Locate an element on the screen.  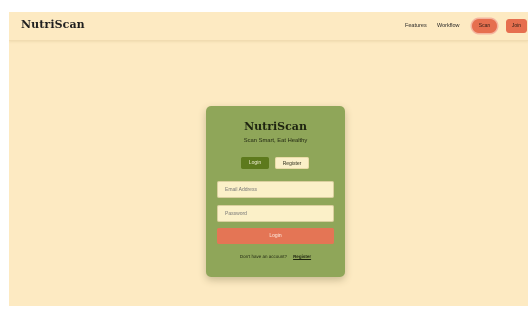
tab-register: Register is located at coordinates (292, 163).